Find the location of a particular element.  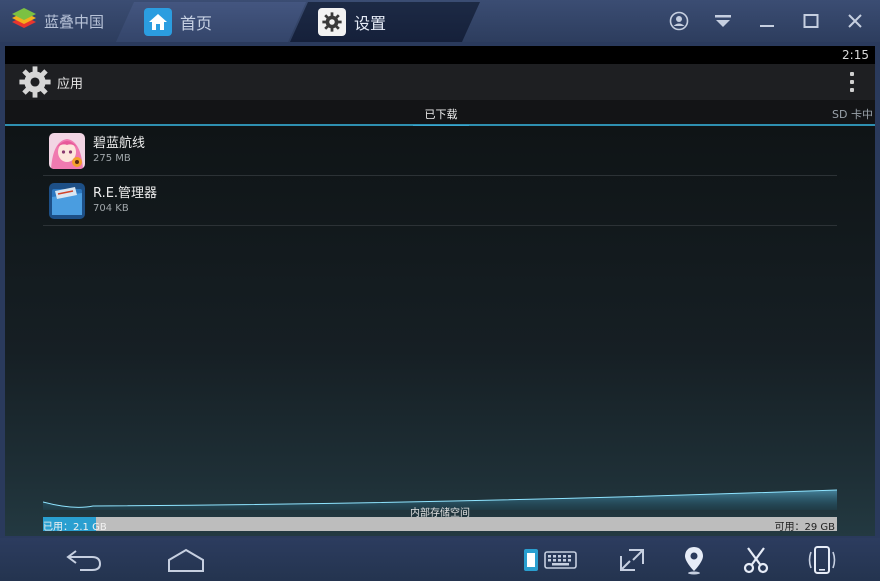

page-title: 应用 is located at coordinates (70, 84).